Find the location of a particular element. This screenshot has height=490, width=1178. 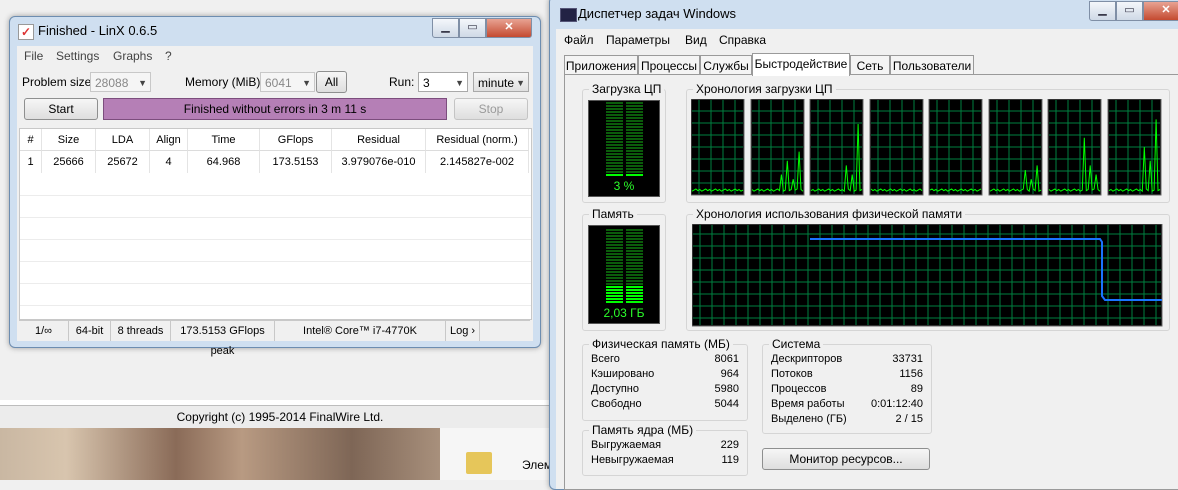

run-label: Run: is located at coordinates (402, 82).